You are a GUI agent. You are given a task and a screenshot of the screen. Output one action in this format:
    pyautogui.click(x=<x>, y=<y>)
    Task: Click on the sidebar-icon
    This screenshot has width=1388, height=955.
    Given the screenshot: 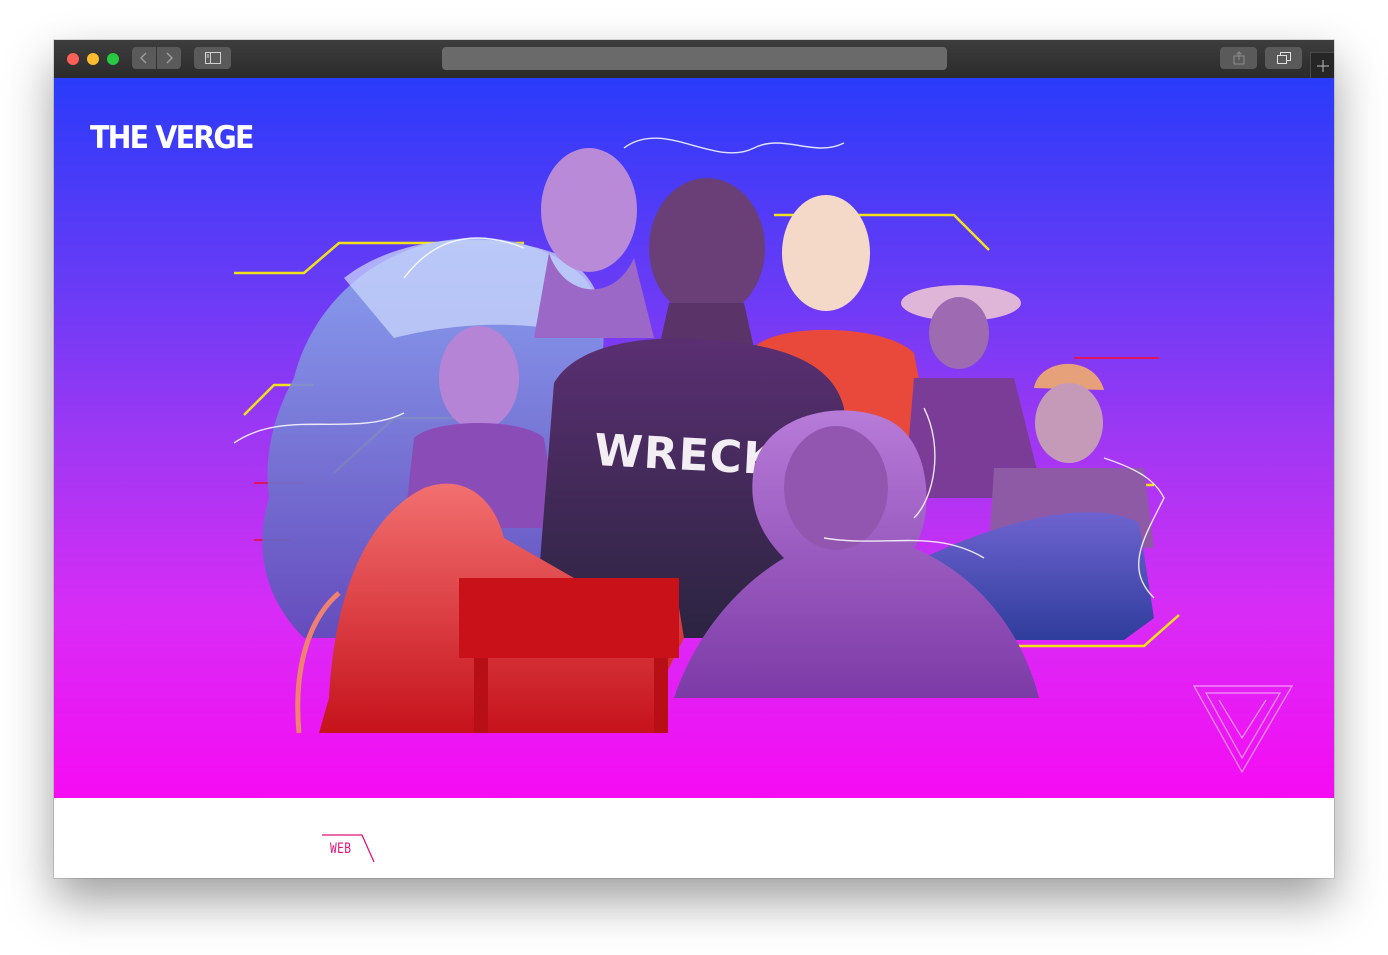 What is the action you would take?
    pyautogui.click(x=212, y=58)
    